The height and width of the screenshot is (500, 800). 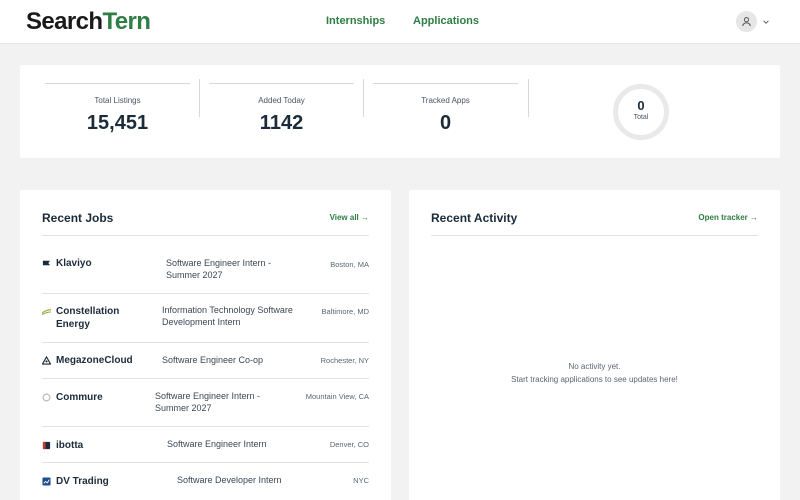 I want to click on stat-total-listings: Total Listings 15,451, so click(x=117, y=112).